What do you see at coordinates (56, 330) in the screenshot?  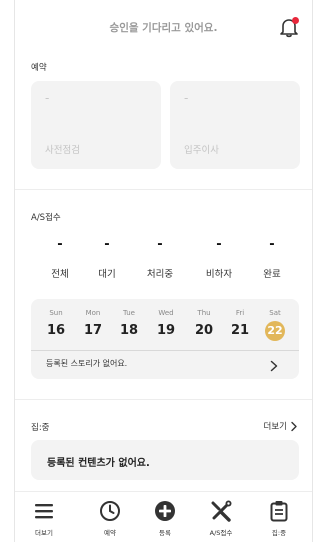 I see `calendar-day-date: 16` at bounding box center [56, 330].